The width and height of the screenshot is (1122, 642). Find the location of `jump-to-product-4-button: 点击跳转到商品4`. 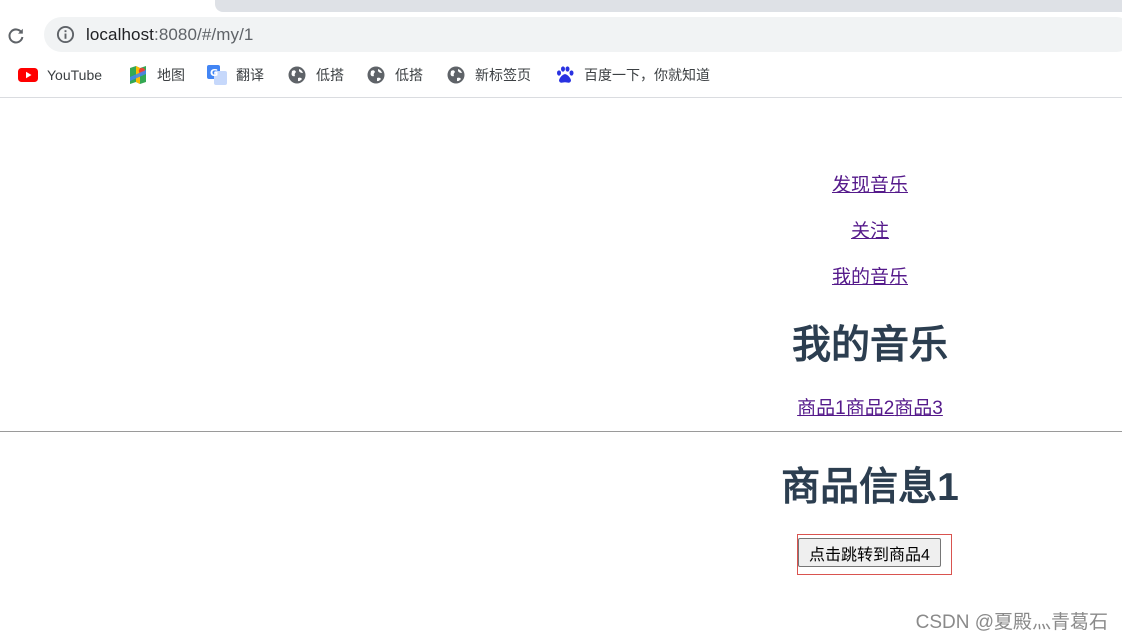

jump-to-product-4-button: 点击跳转到商品4 is located at coordinates (869, 552).